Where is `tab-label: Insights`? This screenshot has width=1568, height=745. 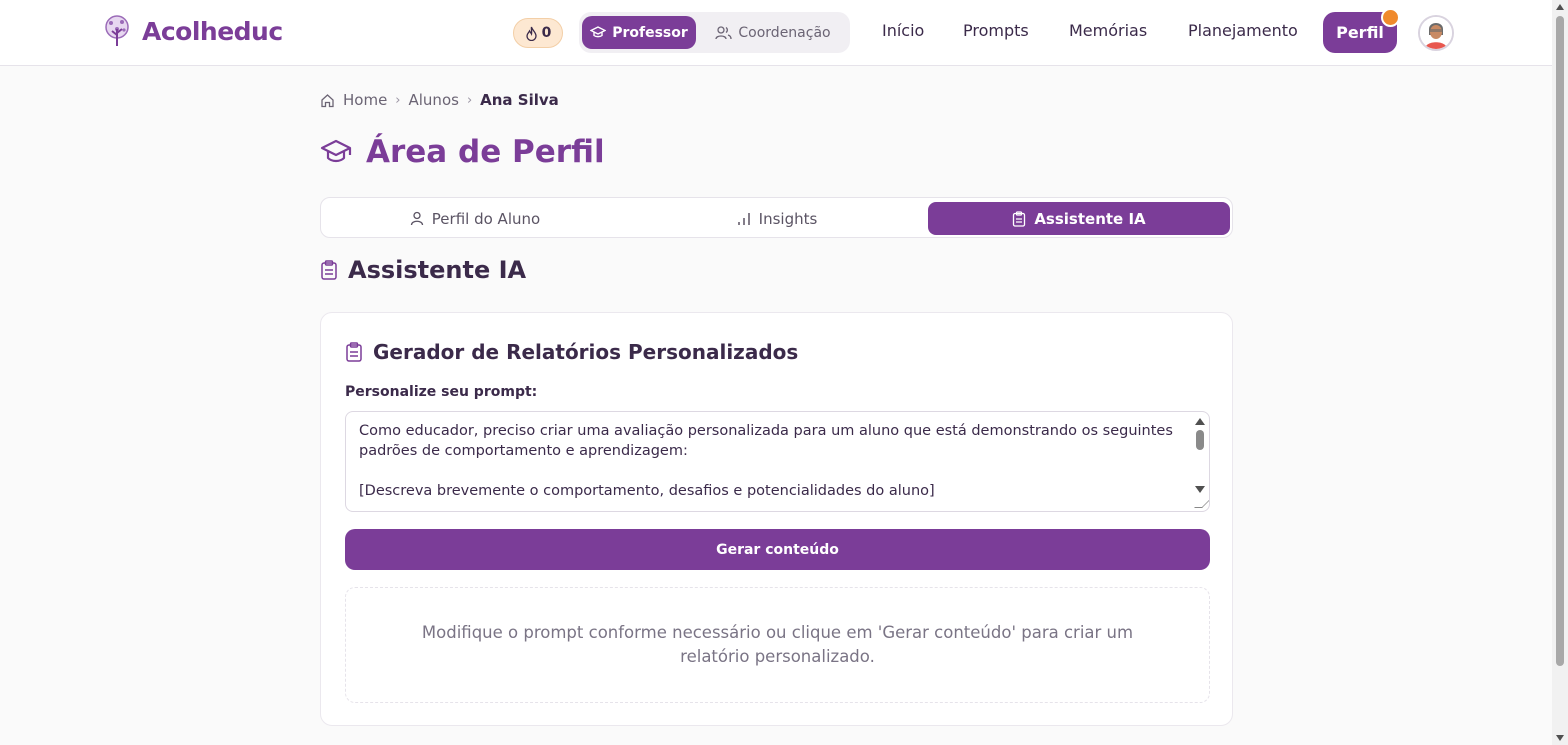 tab-label: Insights is located at coordinates (788, 218).